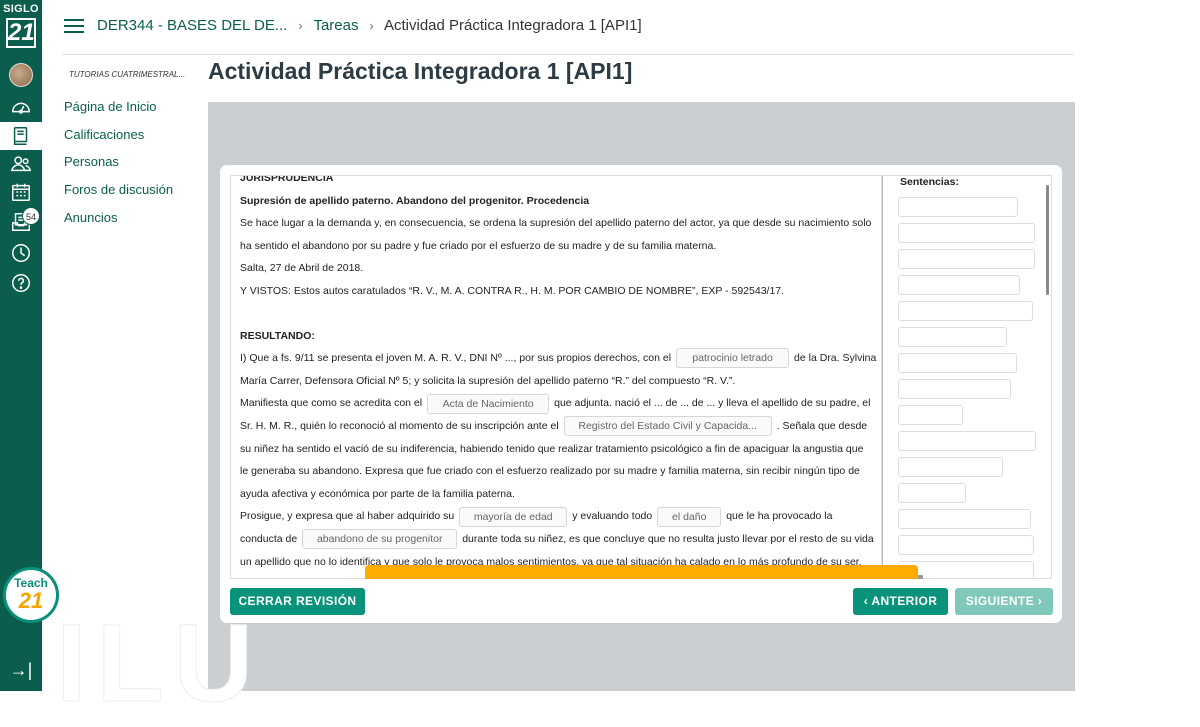 This screenshot has width=1200, height=727. I want to click on collapse-icon: →|, so click(21, 670).